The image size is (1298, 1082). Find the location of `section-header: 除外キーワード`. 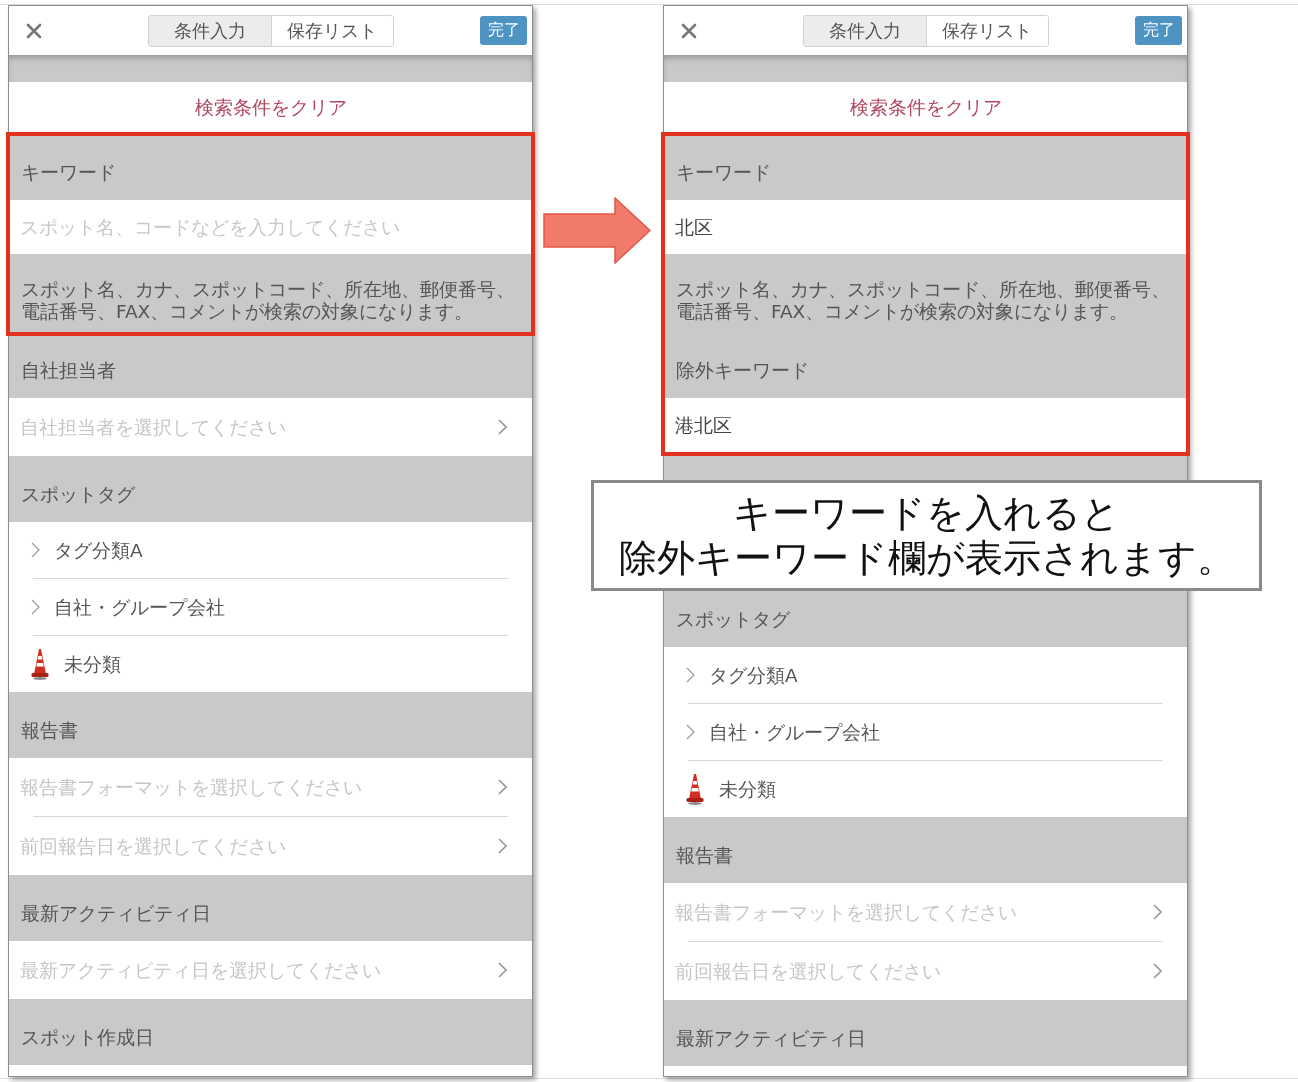

section-header: 除外キーワード is located at coordinates (925, 365).